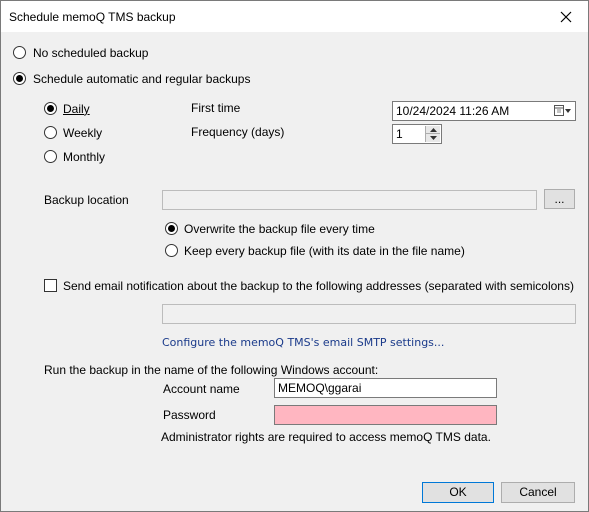 Image resolution: width=589 pixels, height=512 pixels. What do you see at coordinates (50, 285) in the screenshot?
I see `email-notification-checkbox` at bounding box center [50, 285].